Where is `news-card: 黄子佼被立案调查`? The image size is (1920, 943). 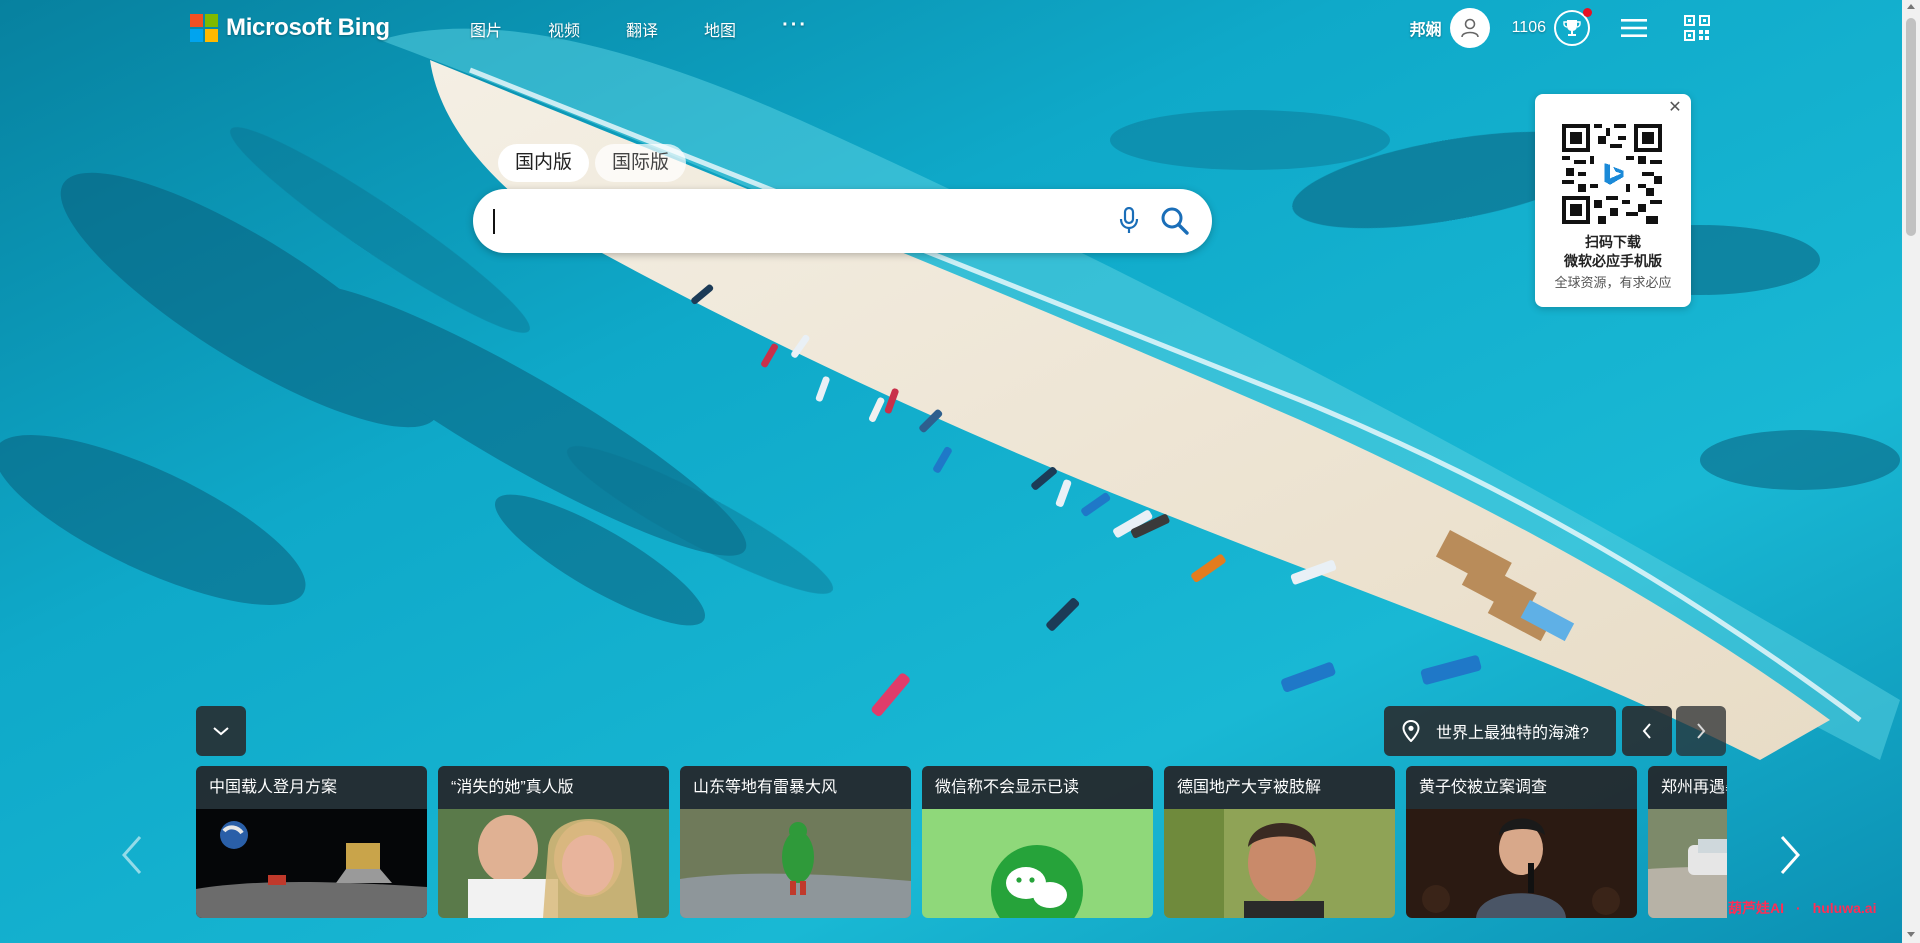
news-card: 黄子佼被立案调查 is located at coordinates (1521, 842).